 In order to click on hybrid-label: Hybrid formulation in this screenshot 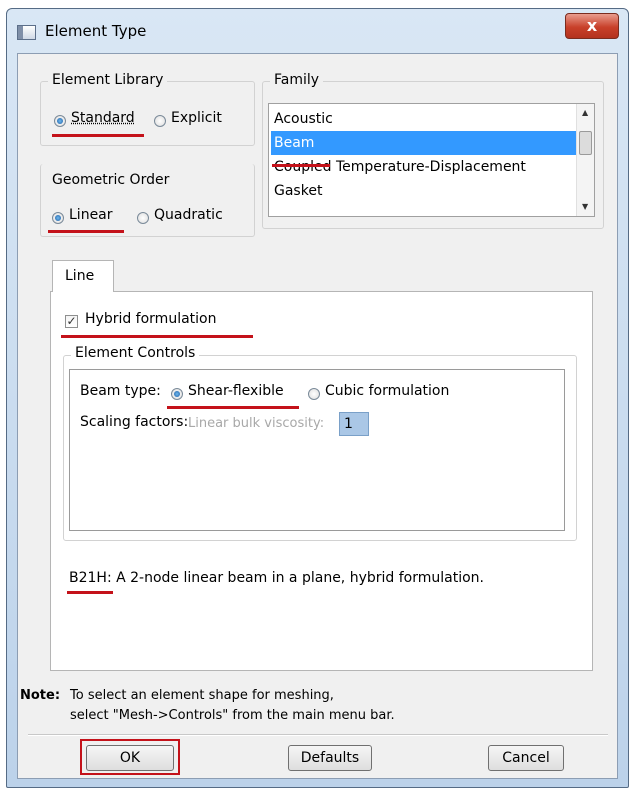, I will do `click(150, 319)`.